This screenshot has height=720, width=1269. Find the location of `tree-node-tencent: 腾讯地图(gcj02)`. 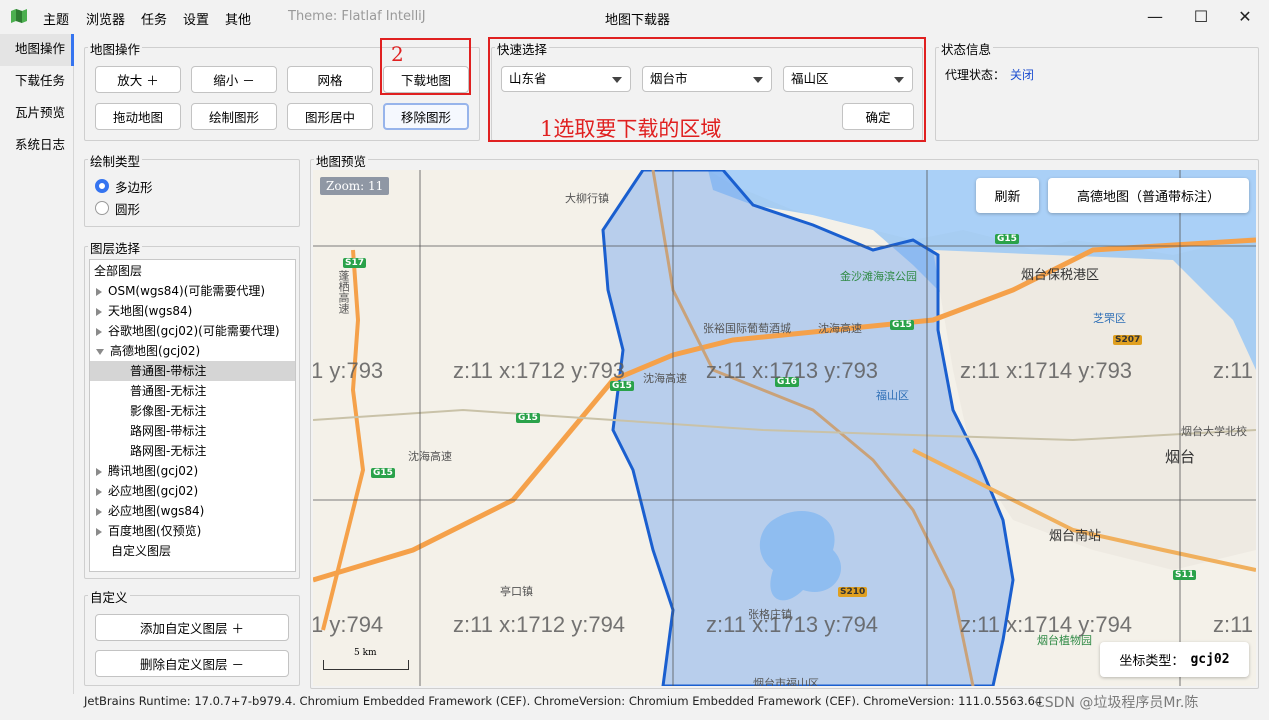

tree-node-tencent: 腾讯地图(gcj02) is located at coordinates (192, 471).